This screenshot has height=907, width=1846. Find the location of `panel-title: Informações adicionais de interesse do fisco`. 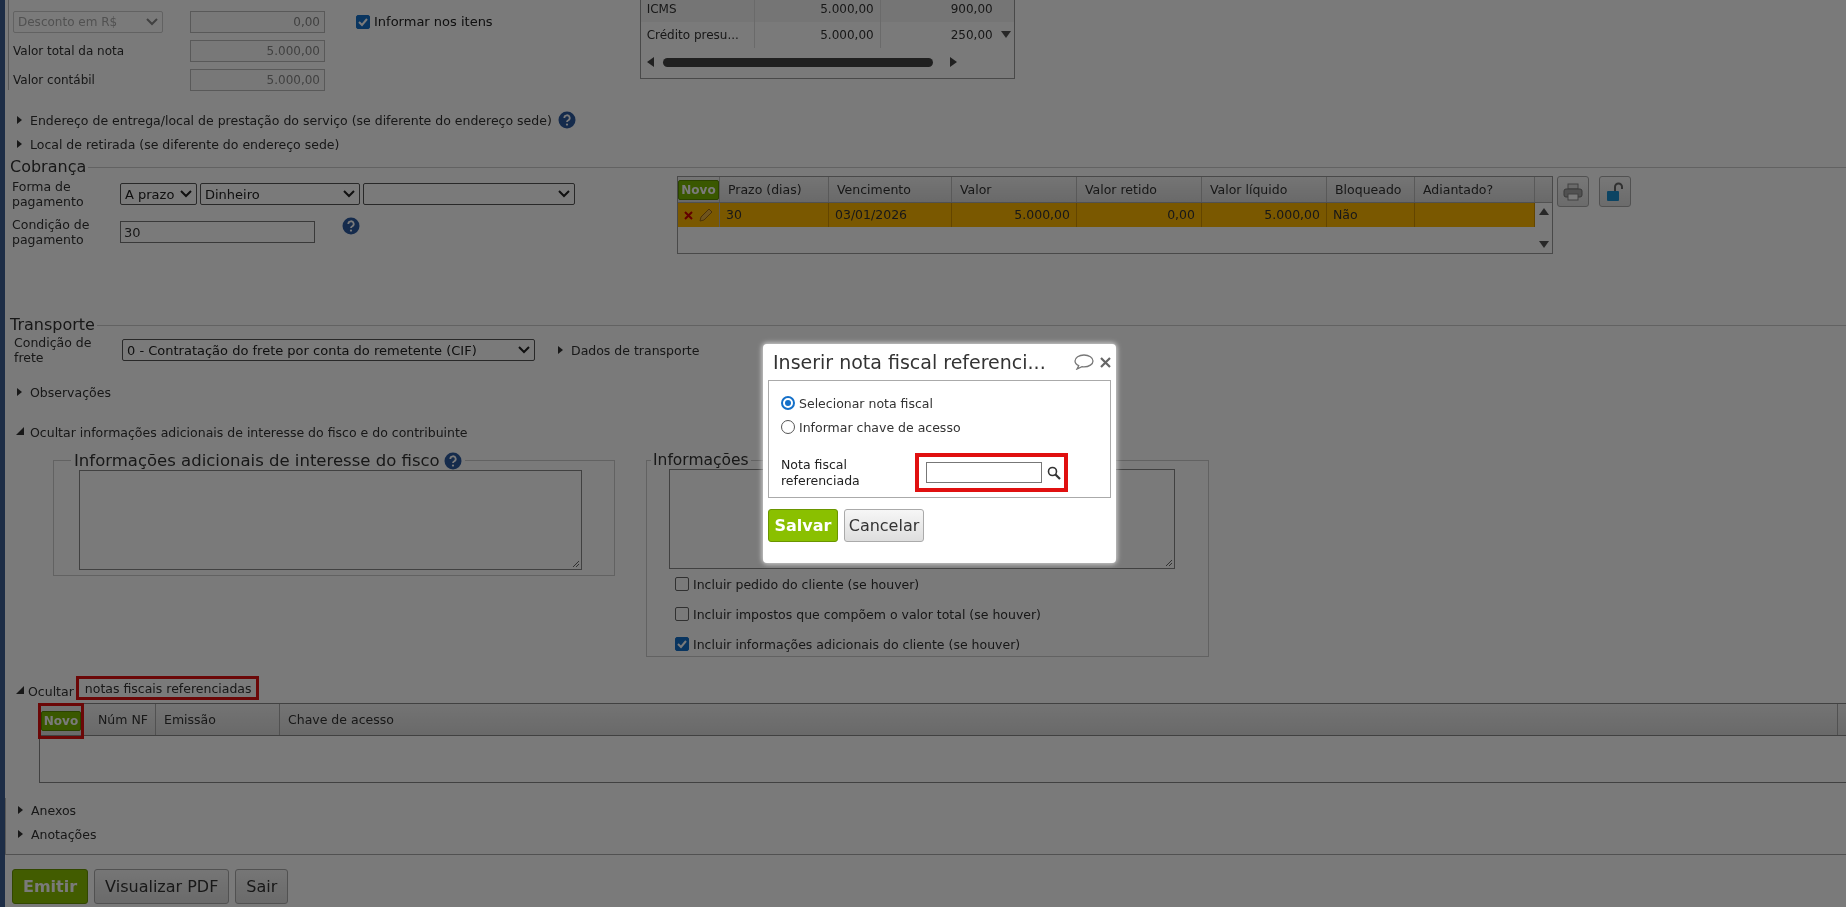

panel-title: Informações adicionais de interesse do fisco is located at coordinates (257, 460).